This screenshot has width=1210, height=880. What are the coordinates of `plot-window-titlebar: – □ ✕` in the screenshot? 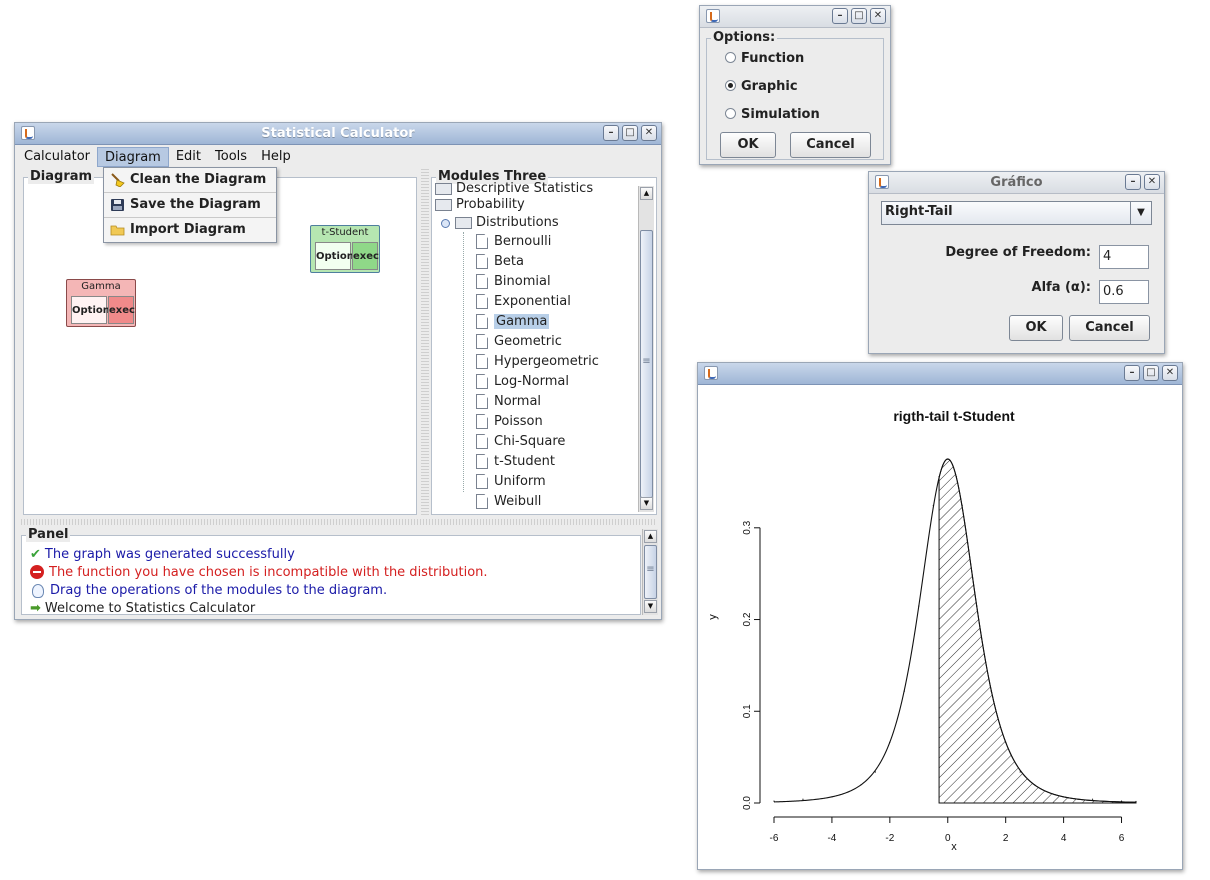 It's located at (940, 374).